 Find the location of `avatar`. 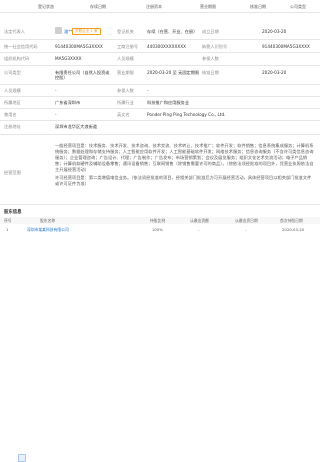

avatar is located at coordinates (58, 30).